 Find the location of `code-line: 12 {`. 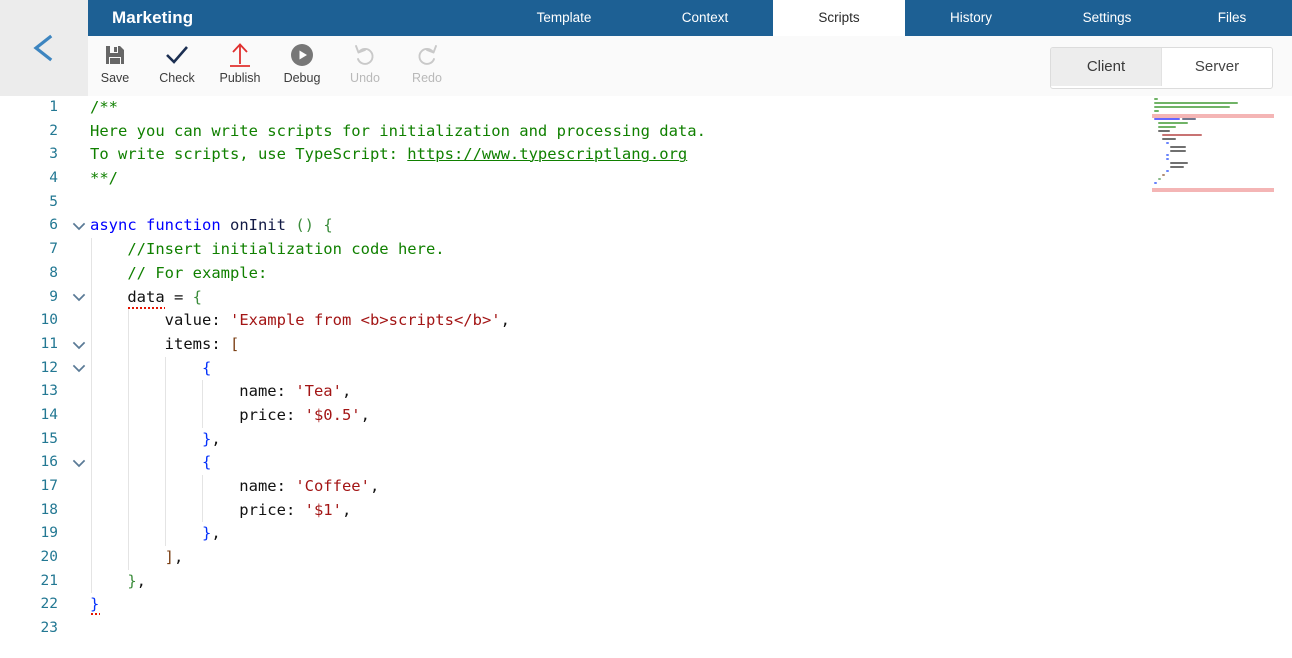

code-line: 12 { is located at coordinates (646, 368).